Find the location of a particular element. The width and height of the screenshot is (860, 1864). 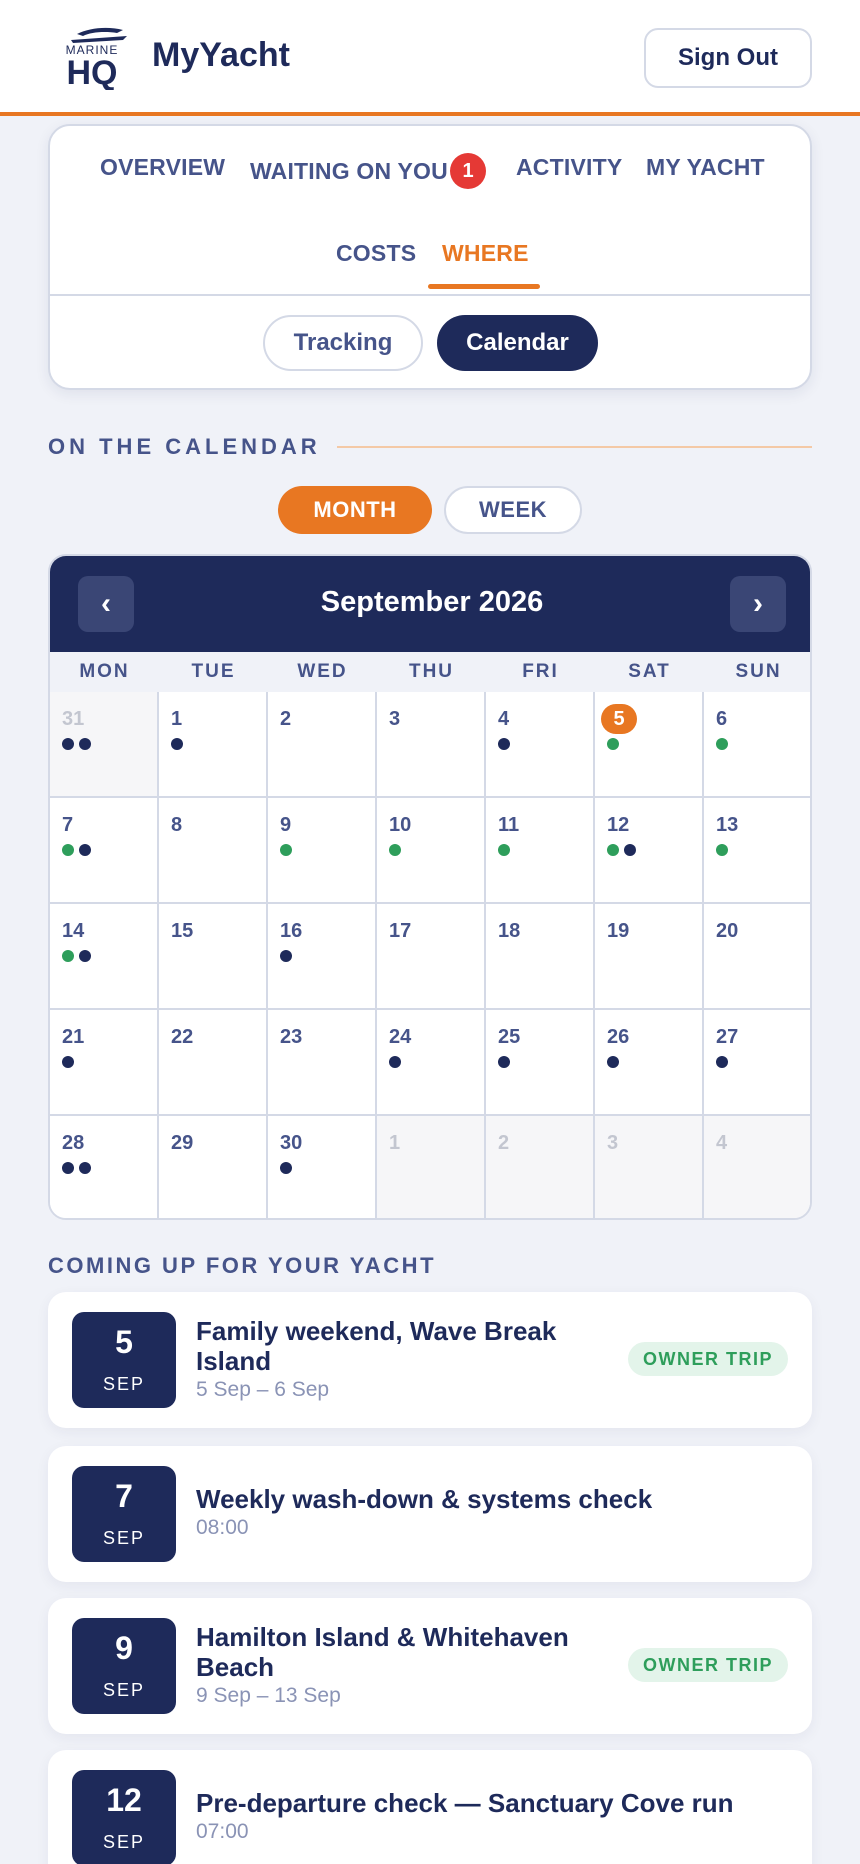

event-day: 5 is located at coordinates (124, 1342).